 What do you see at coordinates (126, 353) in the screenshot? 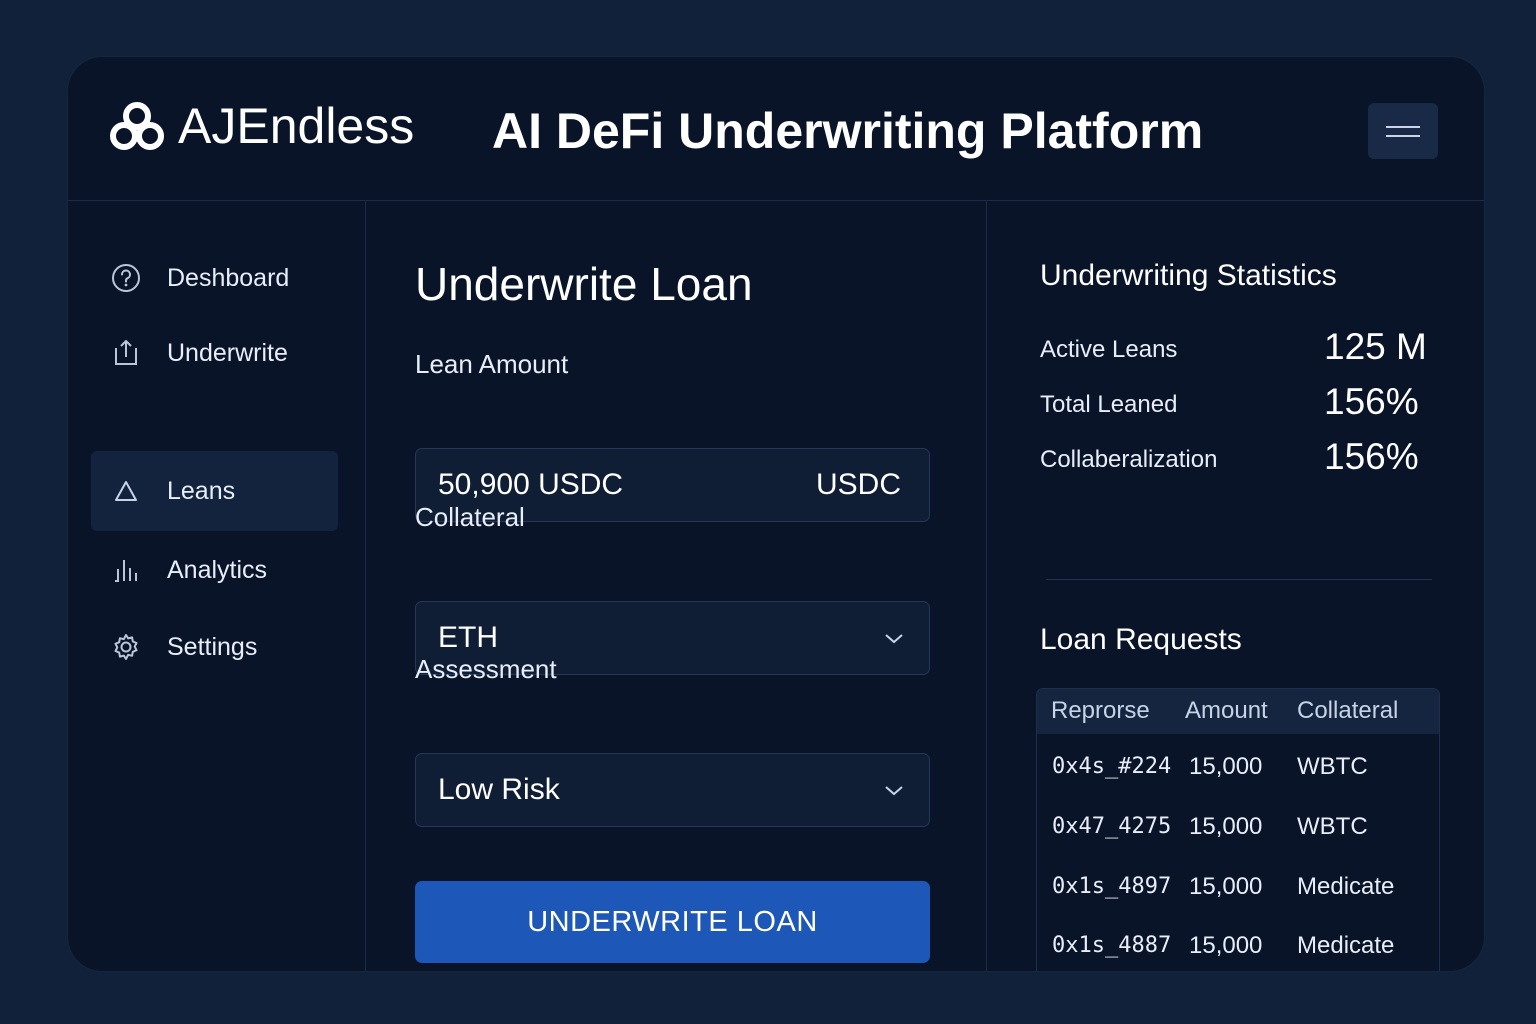
I see `share-upload-icon` at bounding box center [126, 353].